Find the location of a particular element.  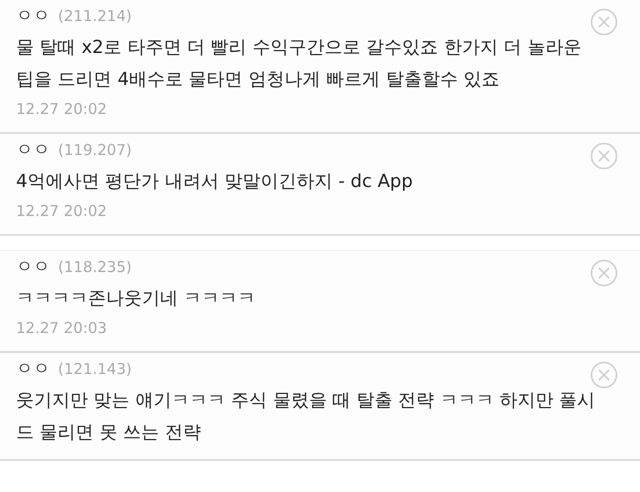

comment-ip: (211.214) is located at coordinates (95, 16).